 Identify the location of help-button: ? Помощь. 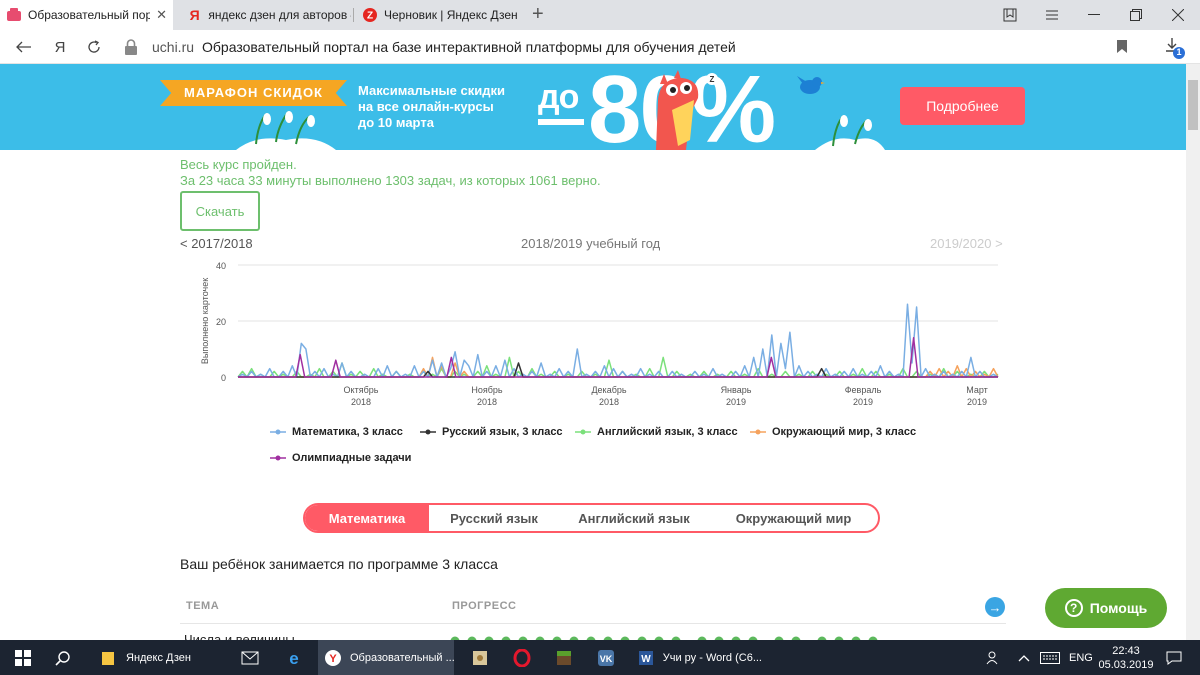
(1106, 608).